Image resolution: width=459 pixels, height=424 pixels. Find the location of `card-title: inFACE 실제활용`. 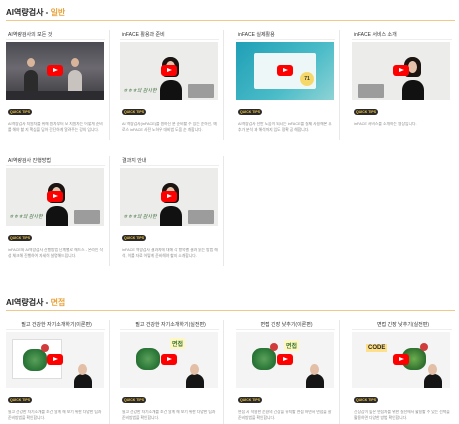

card-title: inFACE 실제활용 is located at coordinates (285, 35).